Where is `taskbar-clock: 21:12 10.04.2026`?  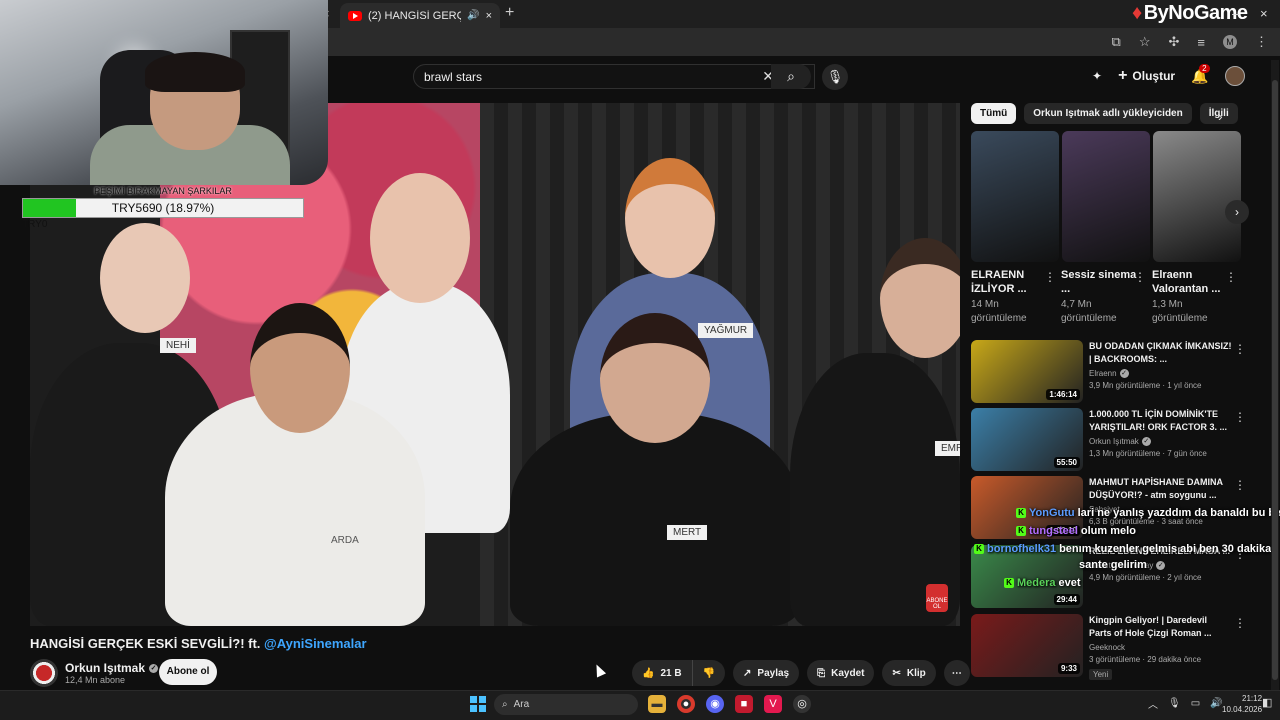
taskbar-clock: 21:12 10.04.2026 is located at coordinates (1242, 704).